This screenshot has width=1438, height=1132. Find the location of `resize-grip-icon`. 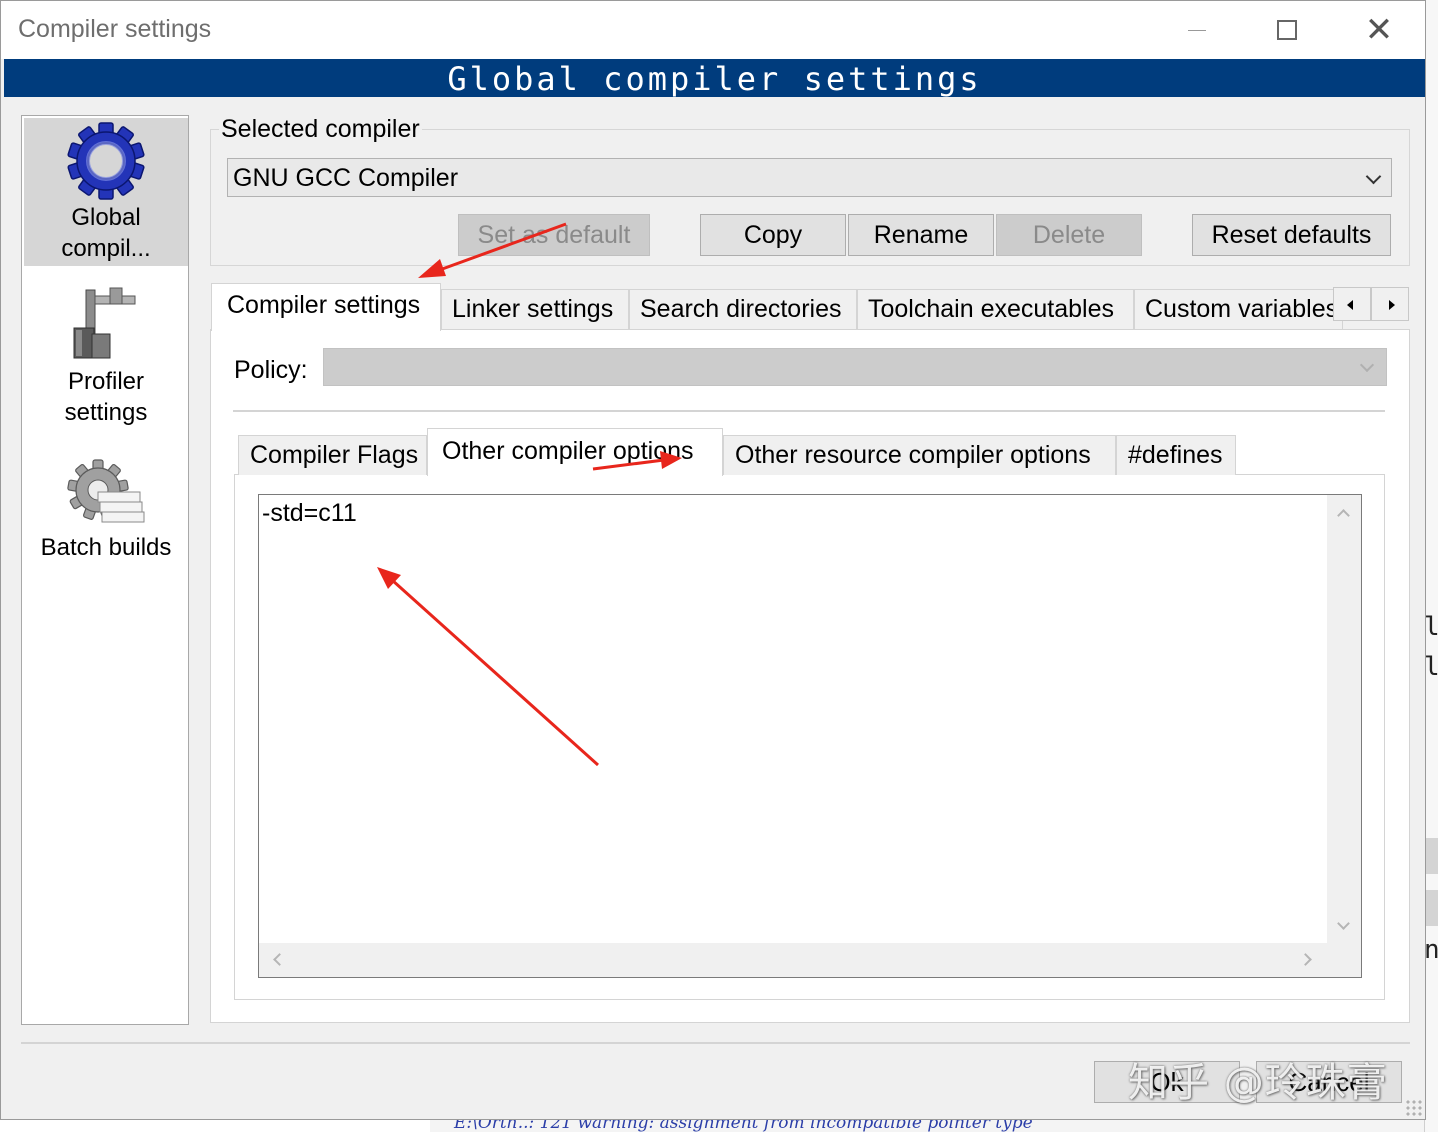

resize-grip-icon is located at coordinates (1414, 1108).